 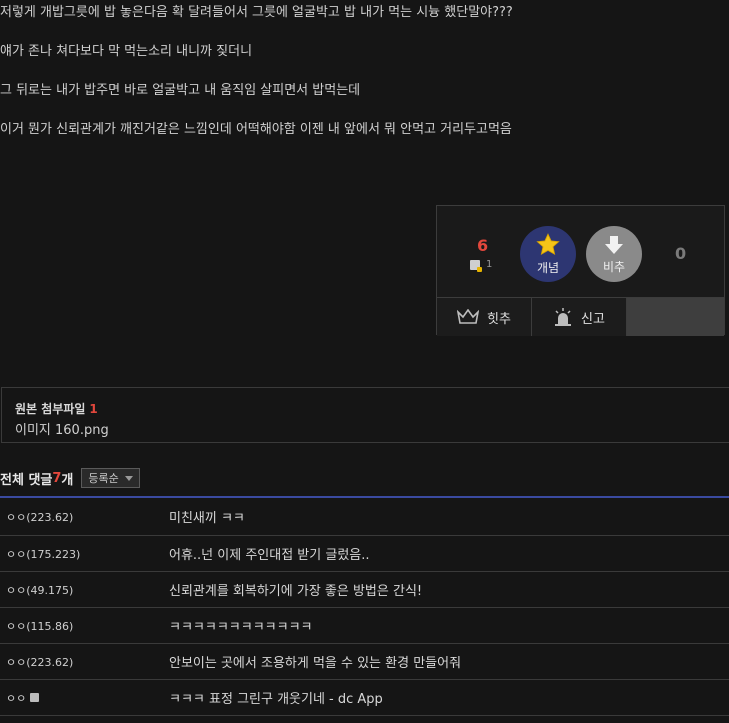 What do you see at coordinates (489, 264) in the screenshot?
I see `fixed-vote-count: 1` at bounding box center [489, 264].